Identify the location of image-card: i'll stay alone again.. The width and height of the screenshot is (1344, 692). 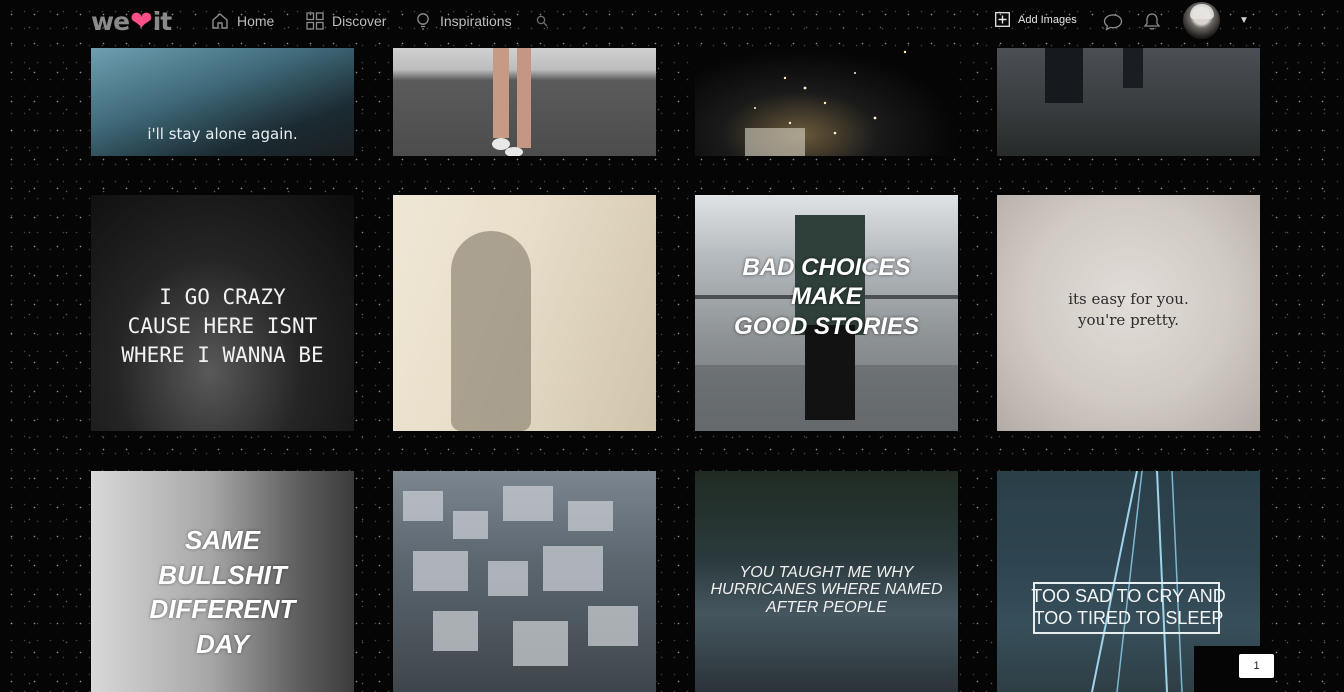
(222, 102).